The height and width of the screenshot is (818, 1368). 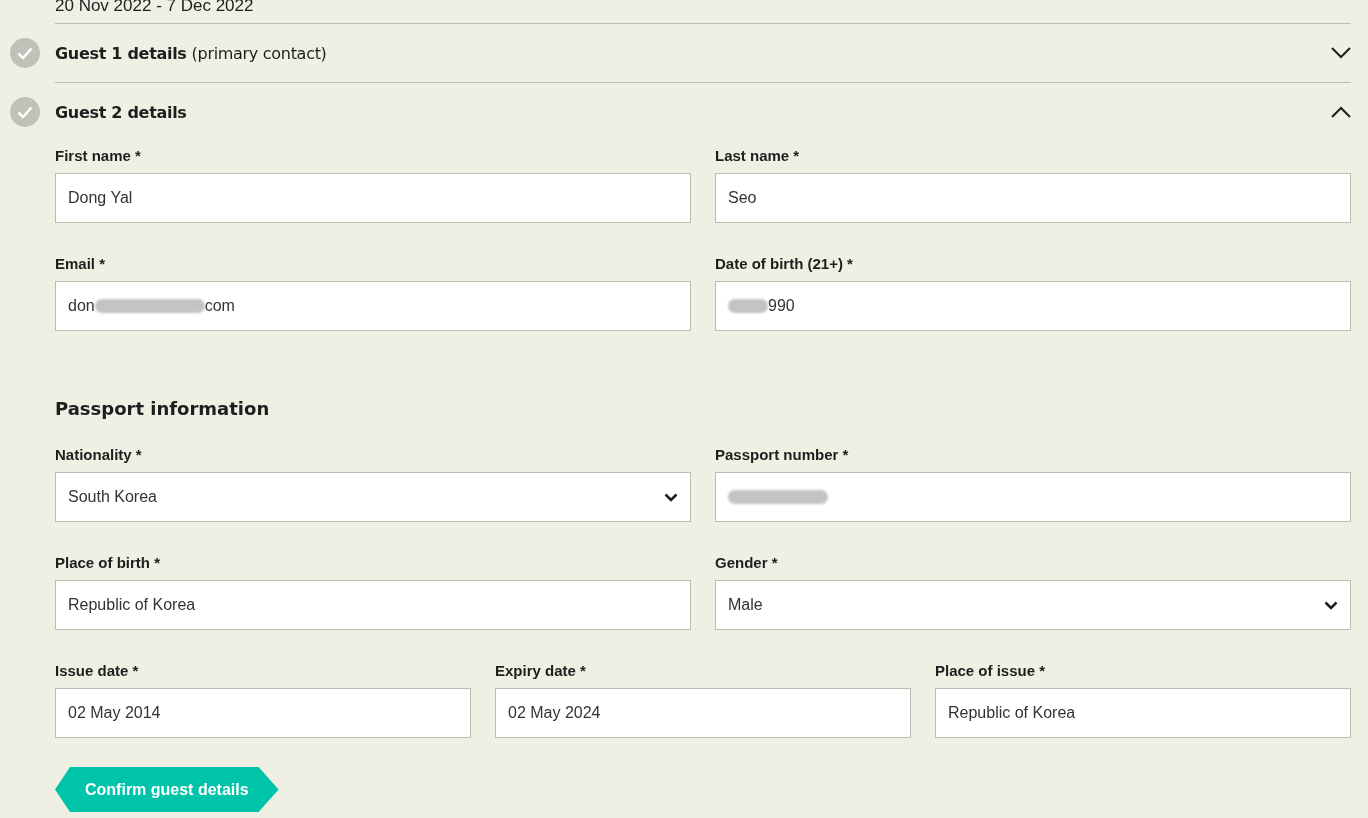 What do you see at coordinates (98, 454) in the screenshot?
I see `field-label: Nationality *` at bounding box center [98, 454].